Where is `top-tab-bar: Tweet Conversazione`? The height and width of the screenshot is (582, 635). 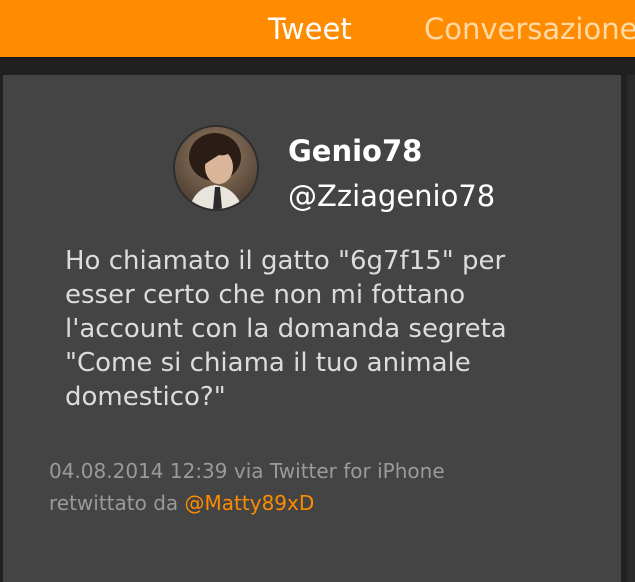 top-tab-bar: Tweet Conversazione is located at coordinates (317, 28).